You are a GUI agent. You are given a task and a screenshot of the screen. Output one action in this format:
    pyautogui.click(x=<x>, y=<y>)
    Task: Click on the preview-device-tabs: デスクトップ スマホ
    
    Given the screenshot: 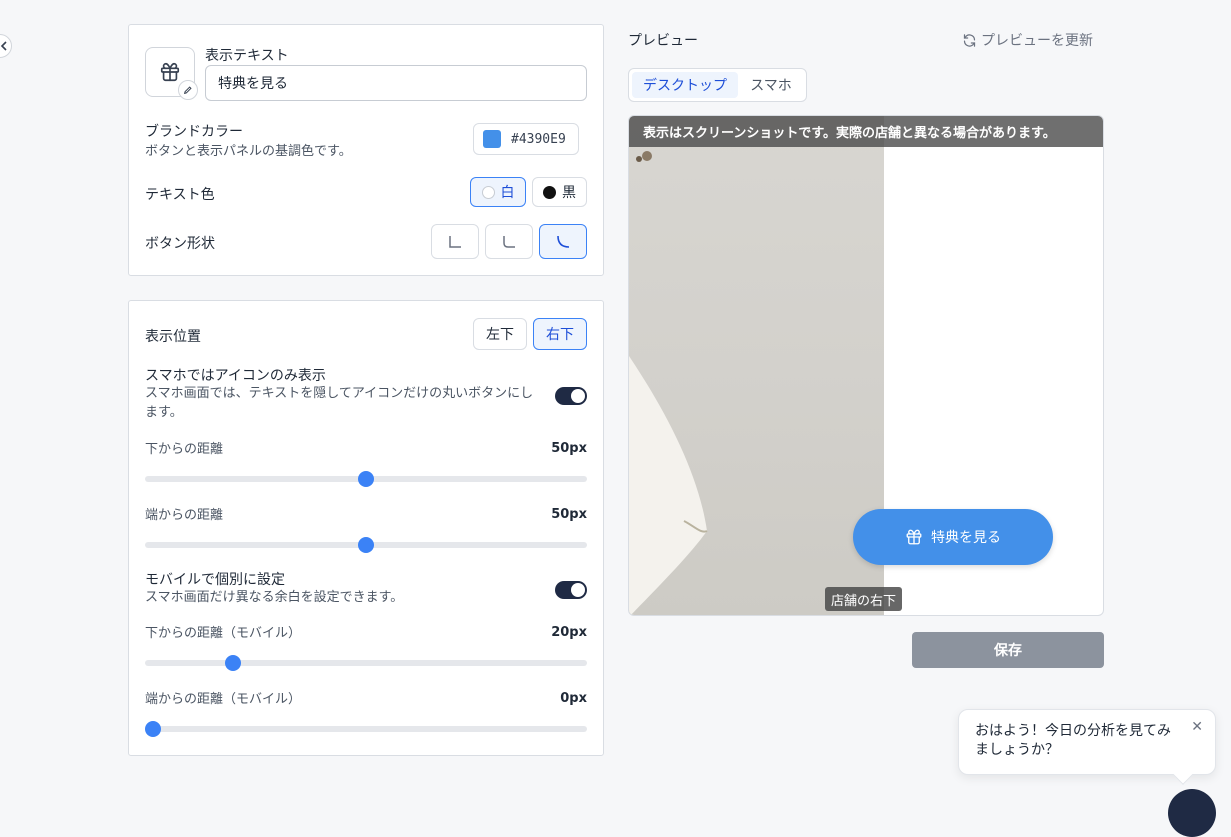 What is the action you would take?
    pyautogui.click(x=717, y=85)
    